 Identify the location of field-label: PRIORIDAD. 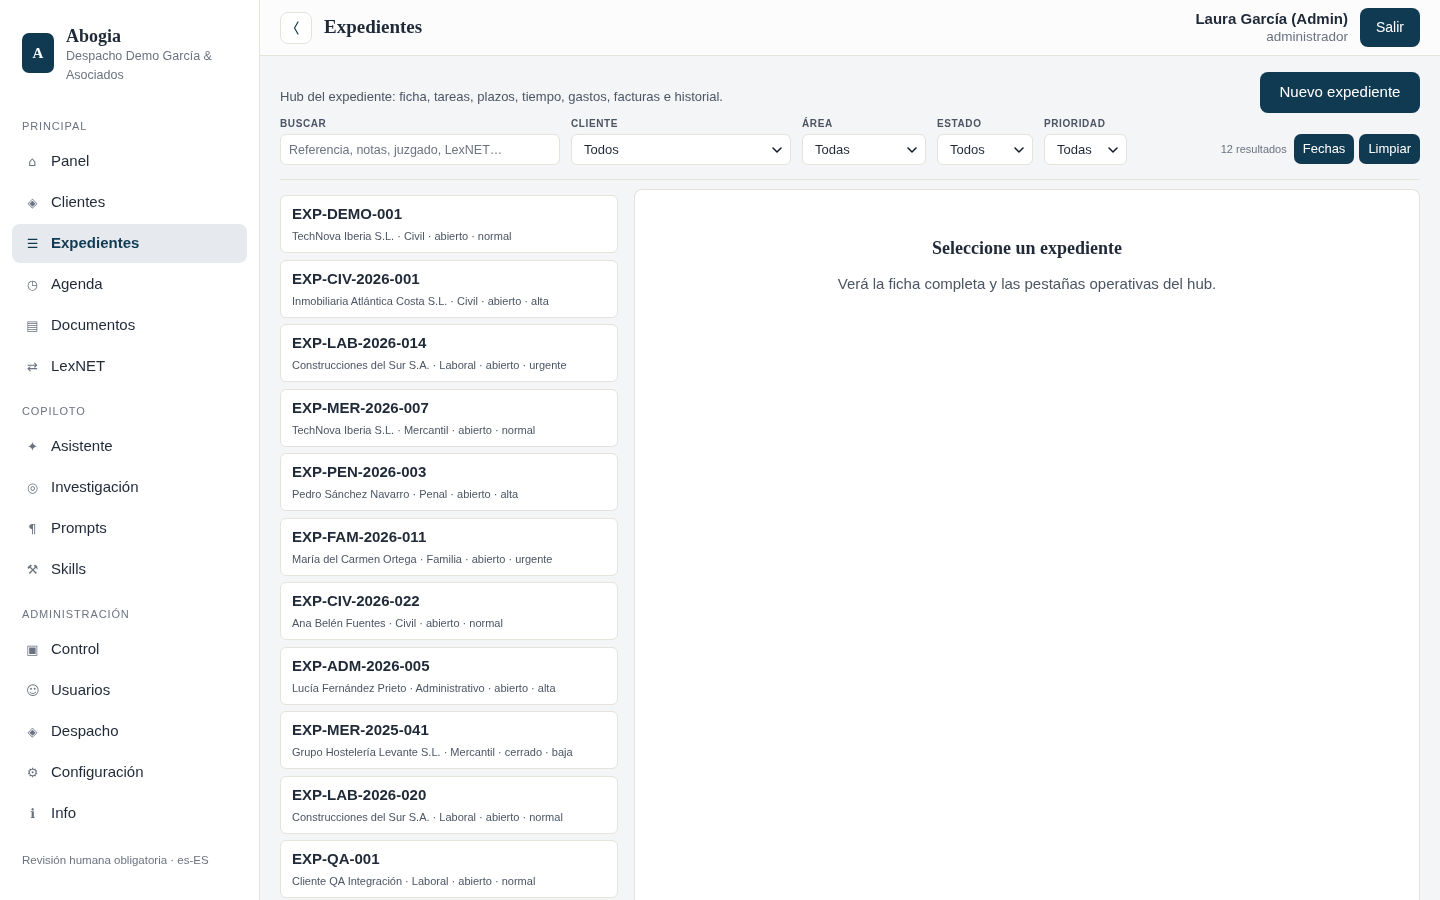
(1075, 124).